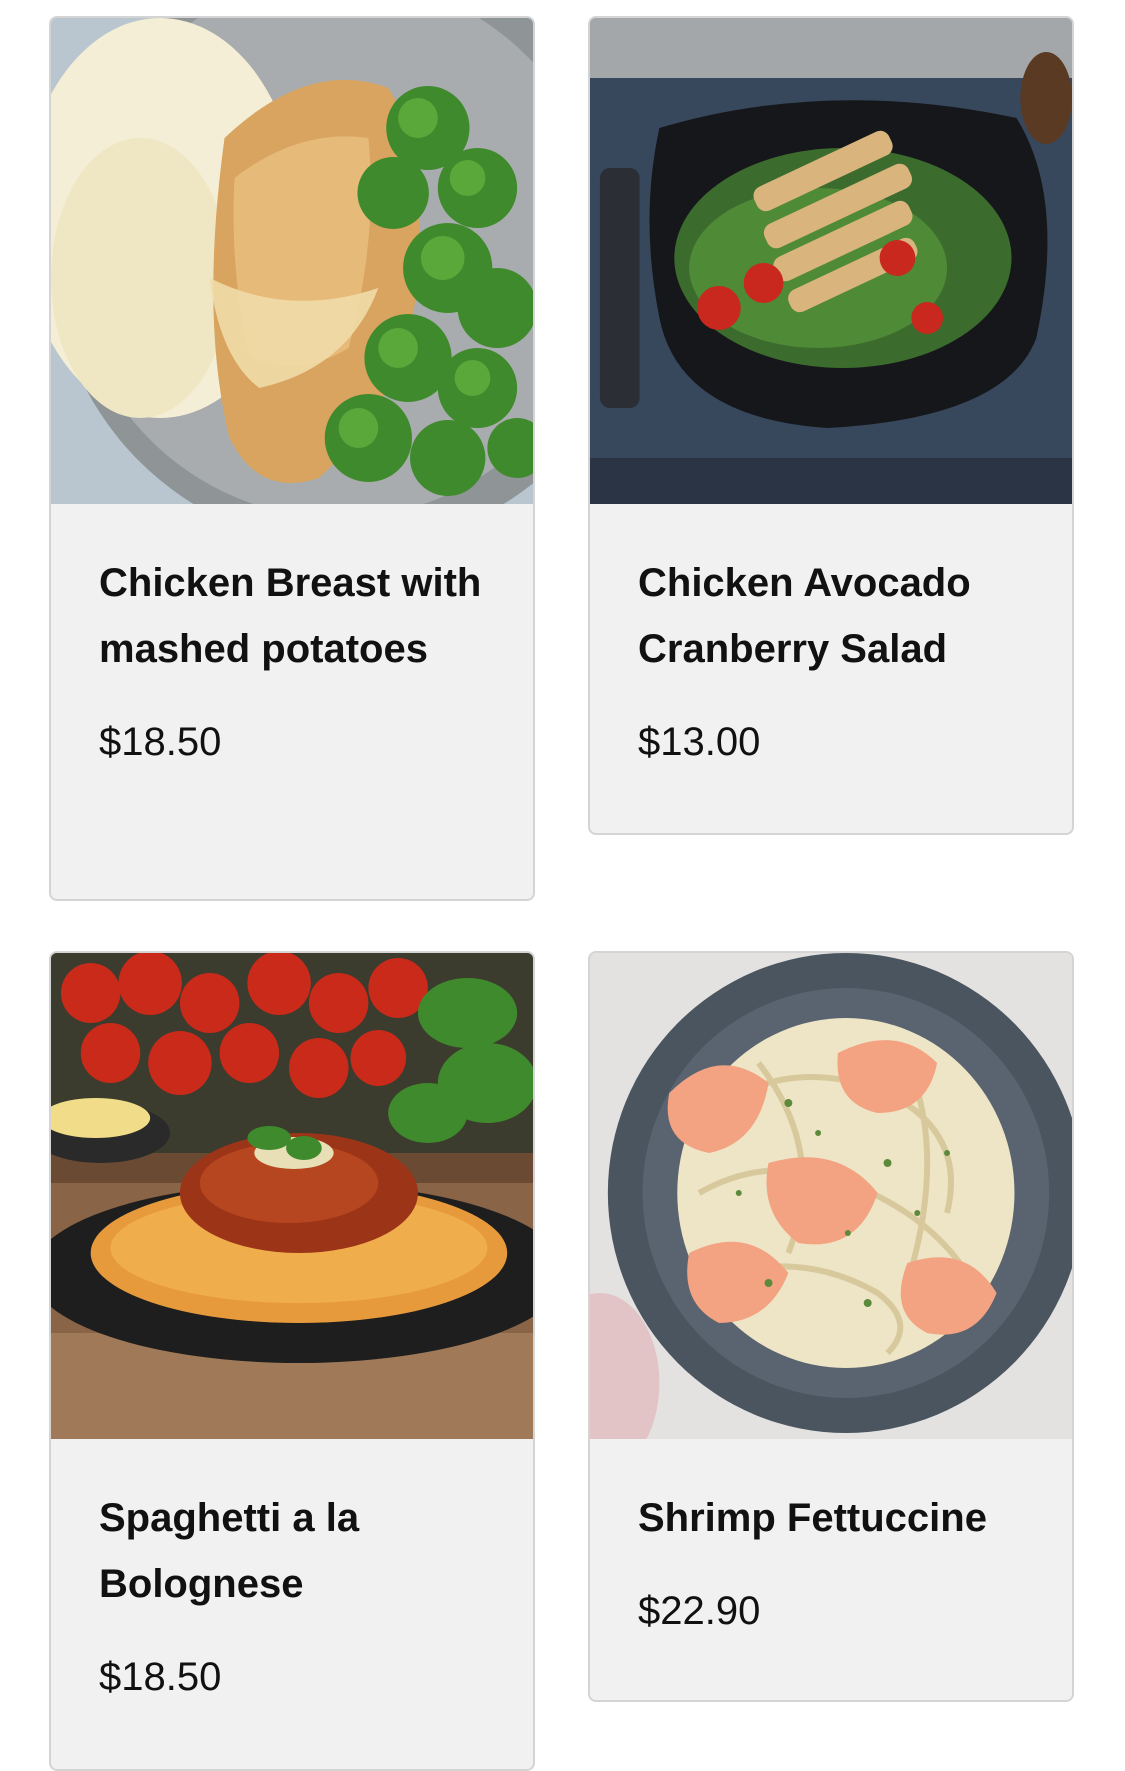 The image size is (1125, 1771). I want to click on menu-item-price: $22.90, so click(699, 1611).